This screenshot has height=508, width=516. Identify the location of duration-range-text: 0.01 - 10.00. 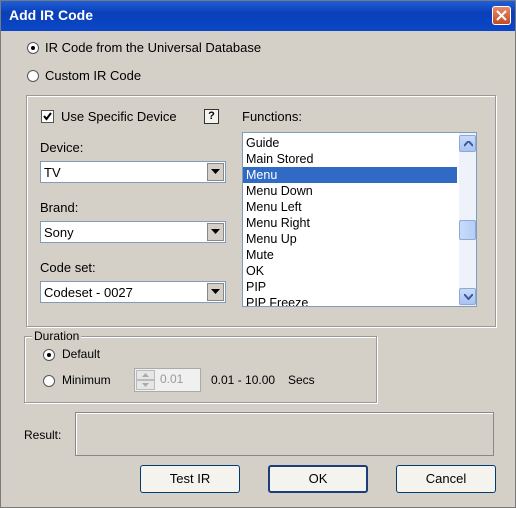
(243, 380).